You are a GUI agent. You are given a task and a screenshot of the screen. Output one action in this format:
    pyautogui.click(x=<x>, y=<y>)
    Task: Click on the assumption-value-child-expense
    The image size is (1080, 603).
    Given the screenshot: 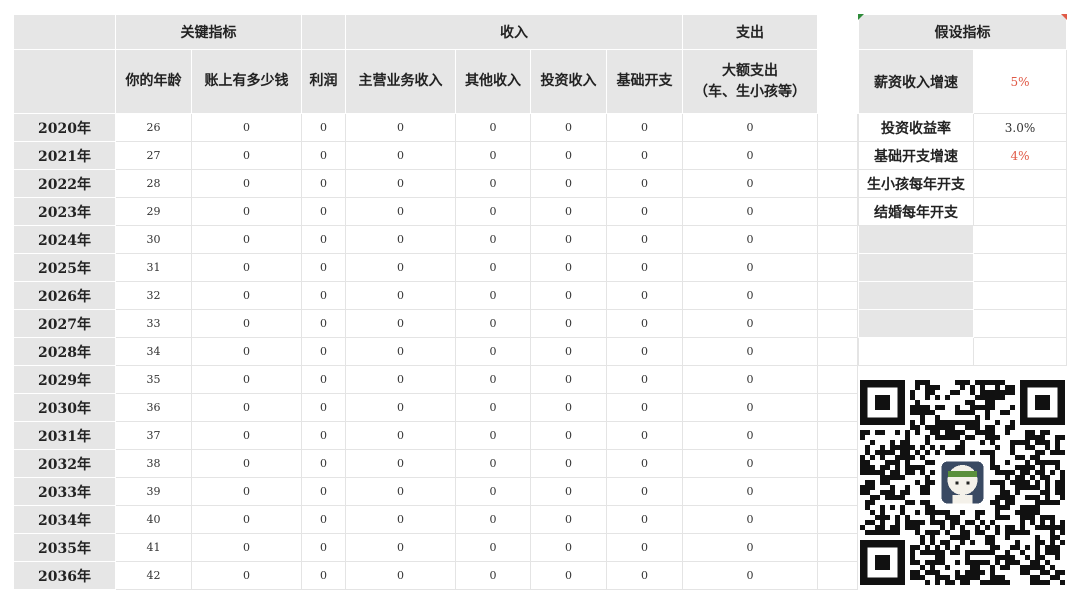 What is the action you would take?
    pyautogui.click(x=1020, y=183)
    